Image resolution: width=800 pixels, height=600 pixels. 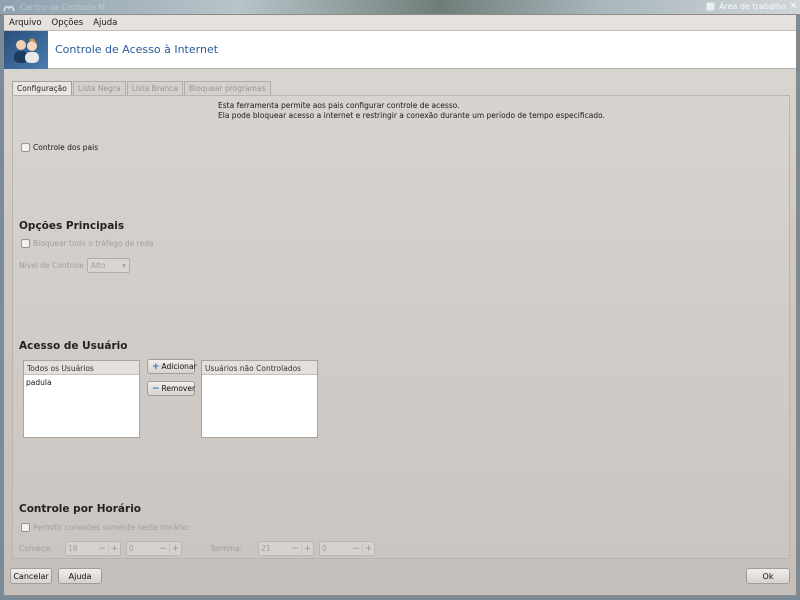 What do you see at coordinates (259, 368) in the screenshot?
I see `uncontrolled-users-header: Usuários não Controlados` at bounding box center [259, 368].